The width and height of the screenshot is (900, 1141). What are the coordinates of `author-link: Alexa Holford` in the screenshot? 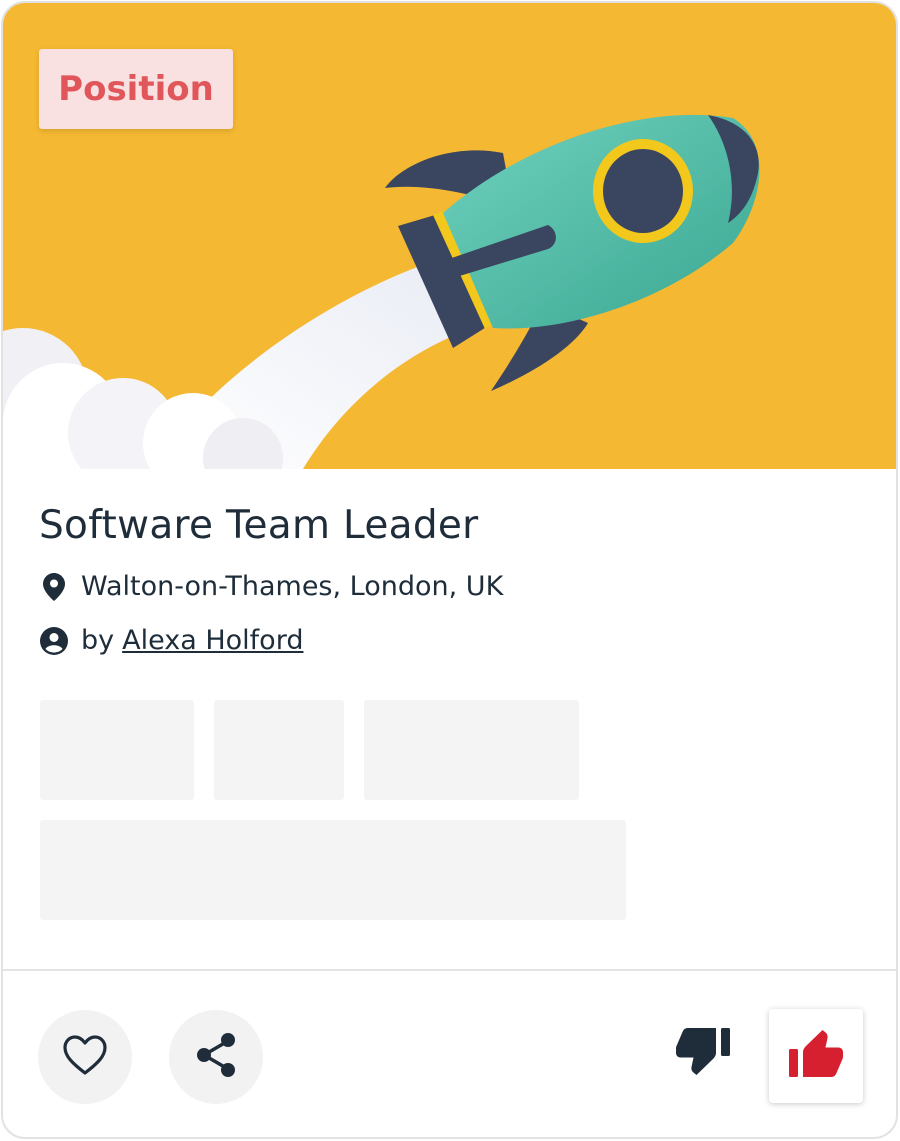 It's located at (212, 640).